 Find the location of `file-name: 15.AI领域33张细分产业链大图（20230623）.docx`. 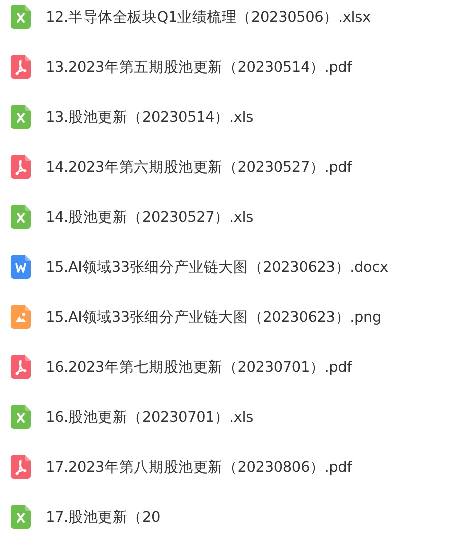

file-name: 15.AI领域33张细分产业链大图（20230623）.docx is located at coordinates (217, 267).